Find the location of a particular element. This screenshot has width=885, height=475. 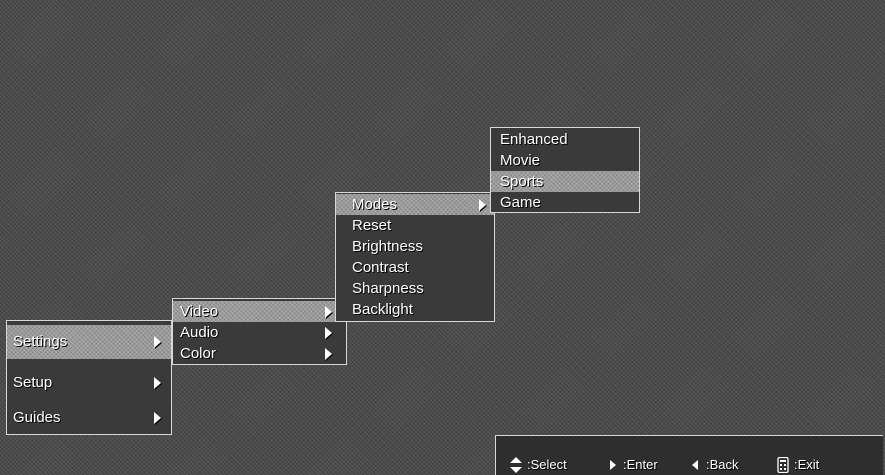

menu-item-sports: Sports is located at coordinates (565, 181).